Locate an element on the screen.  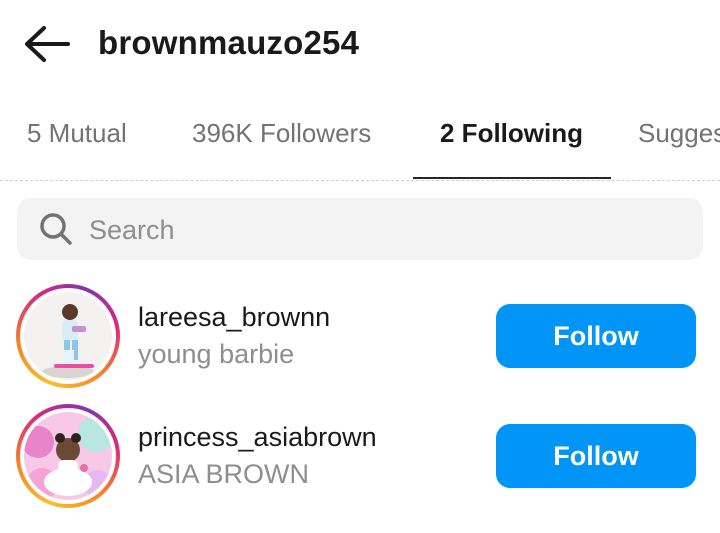
tab-following: 2 Following is located at coordinates (511, 133).